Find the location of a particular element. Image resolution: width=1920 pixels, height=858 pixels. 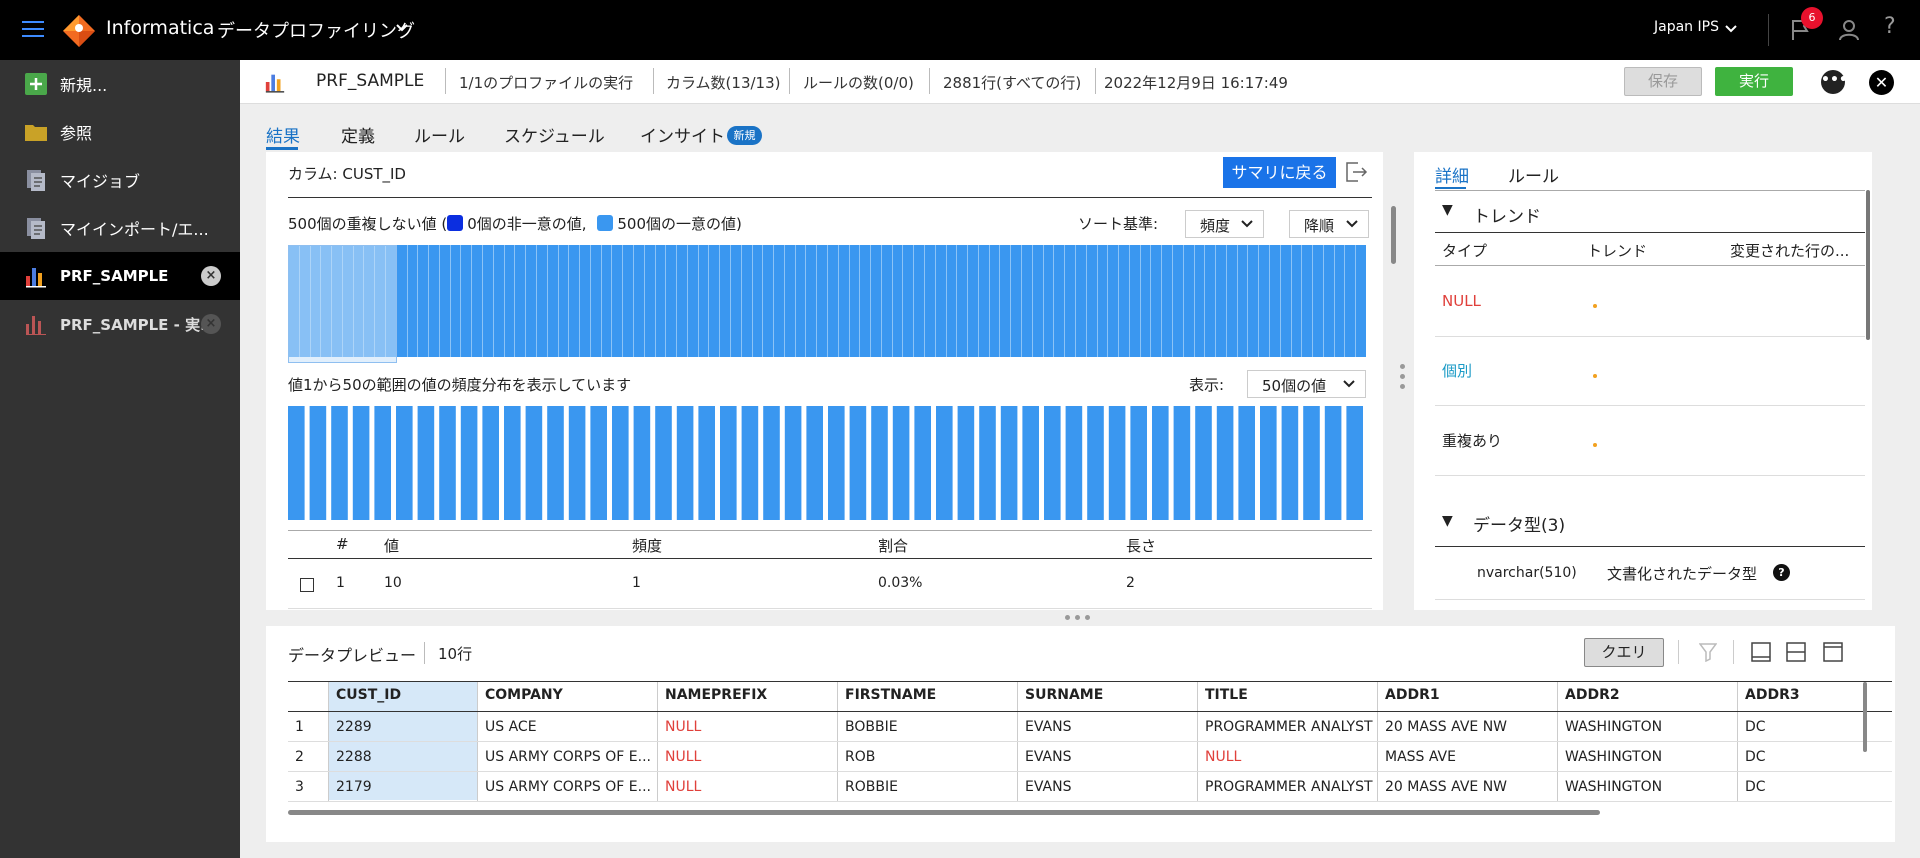

table-cell: 2288 is located at coordinates (402, 757).